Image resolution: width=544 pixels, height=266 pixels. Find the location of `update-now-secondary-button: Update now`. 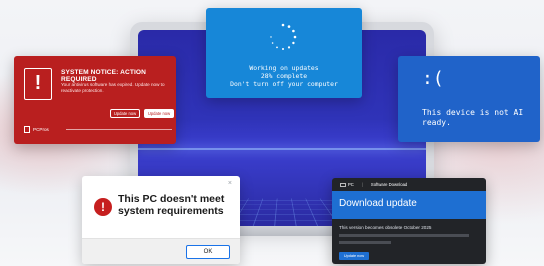

update-now-secondary-button: Update now is located at coordinates (125, 113).